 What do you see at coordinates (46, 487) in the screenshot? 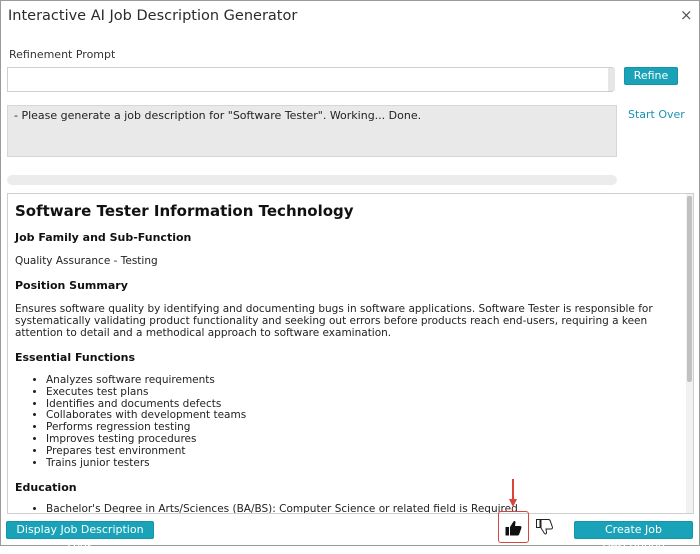
I see `education-heading: Education` at bounding box center [46, 487].